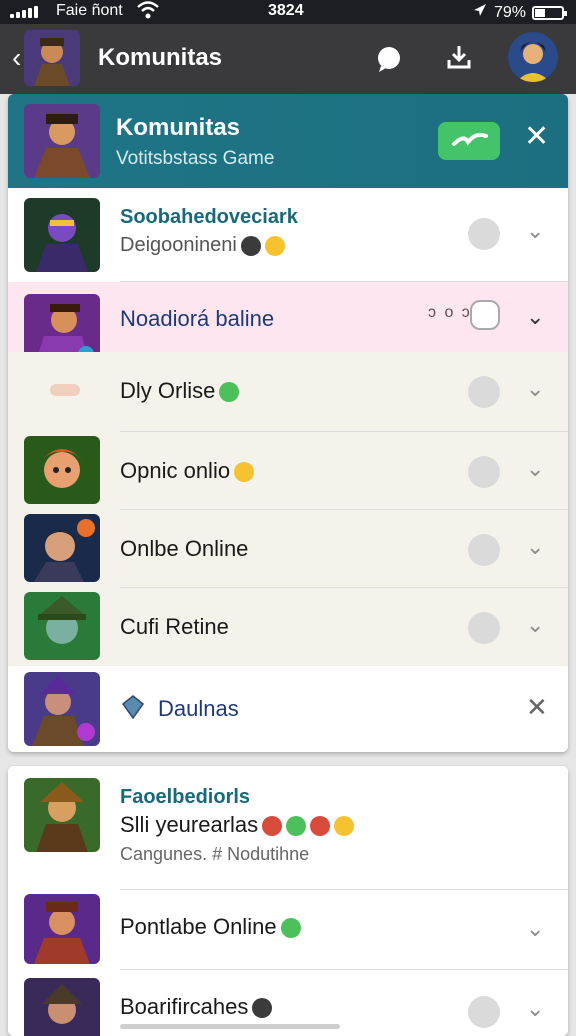  Describe the element at coordinates (180, 391) in the screenshot. I see `member-name: Dly Orlise` at that location.